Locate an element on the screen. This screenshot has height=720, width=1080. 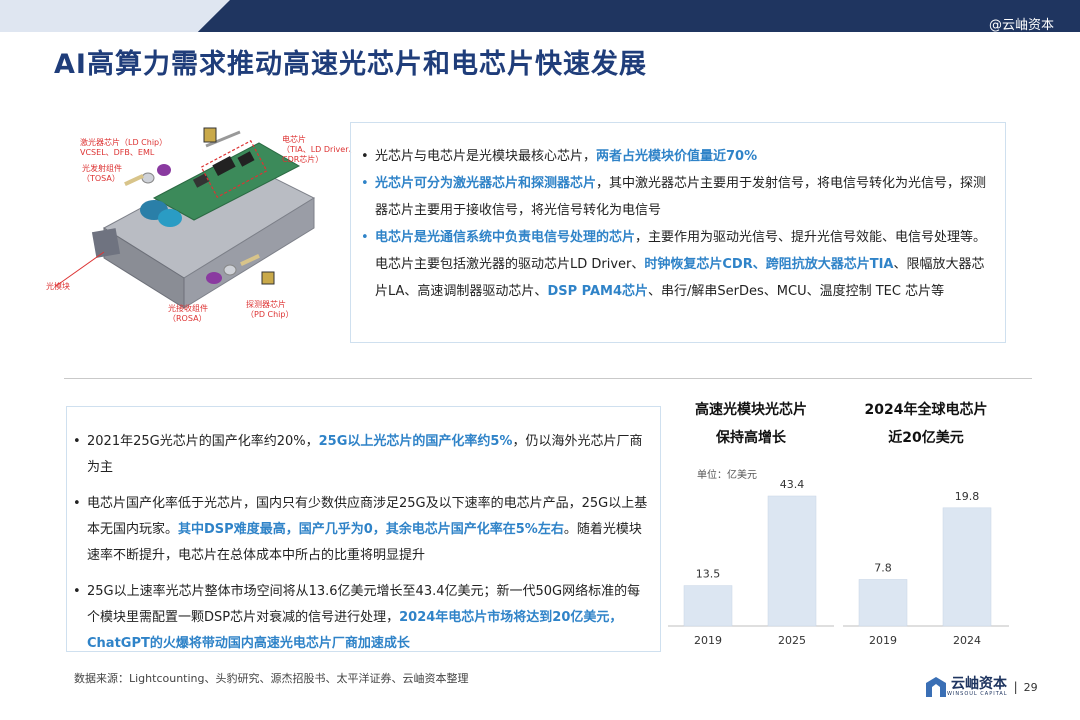
bar-2025 is located at coordinates (792, 561).